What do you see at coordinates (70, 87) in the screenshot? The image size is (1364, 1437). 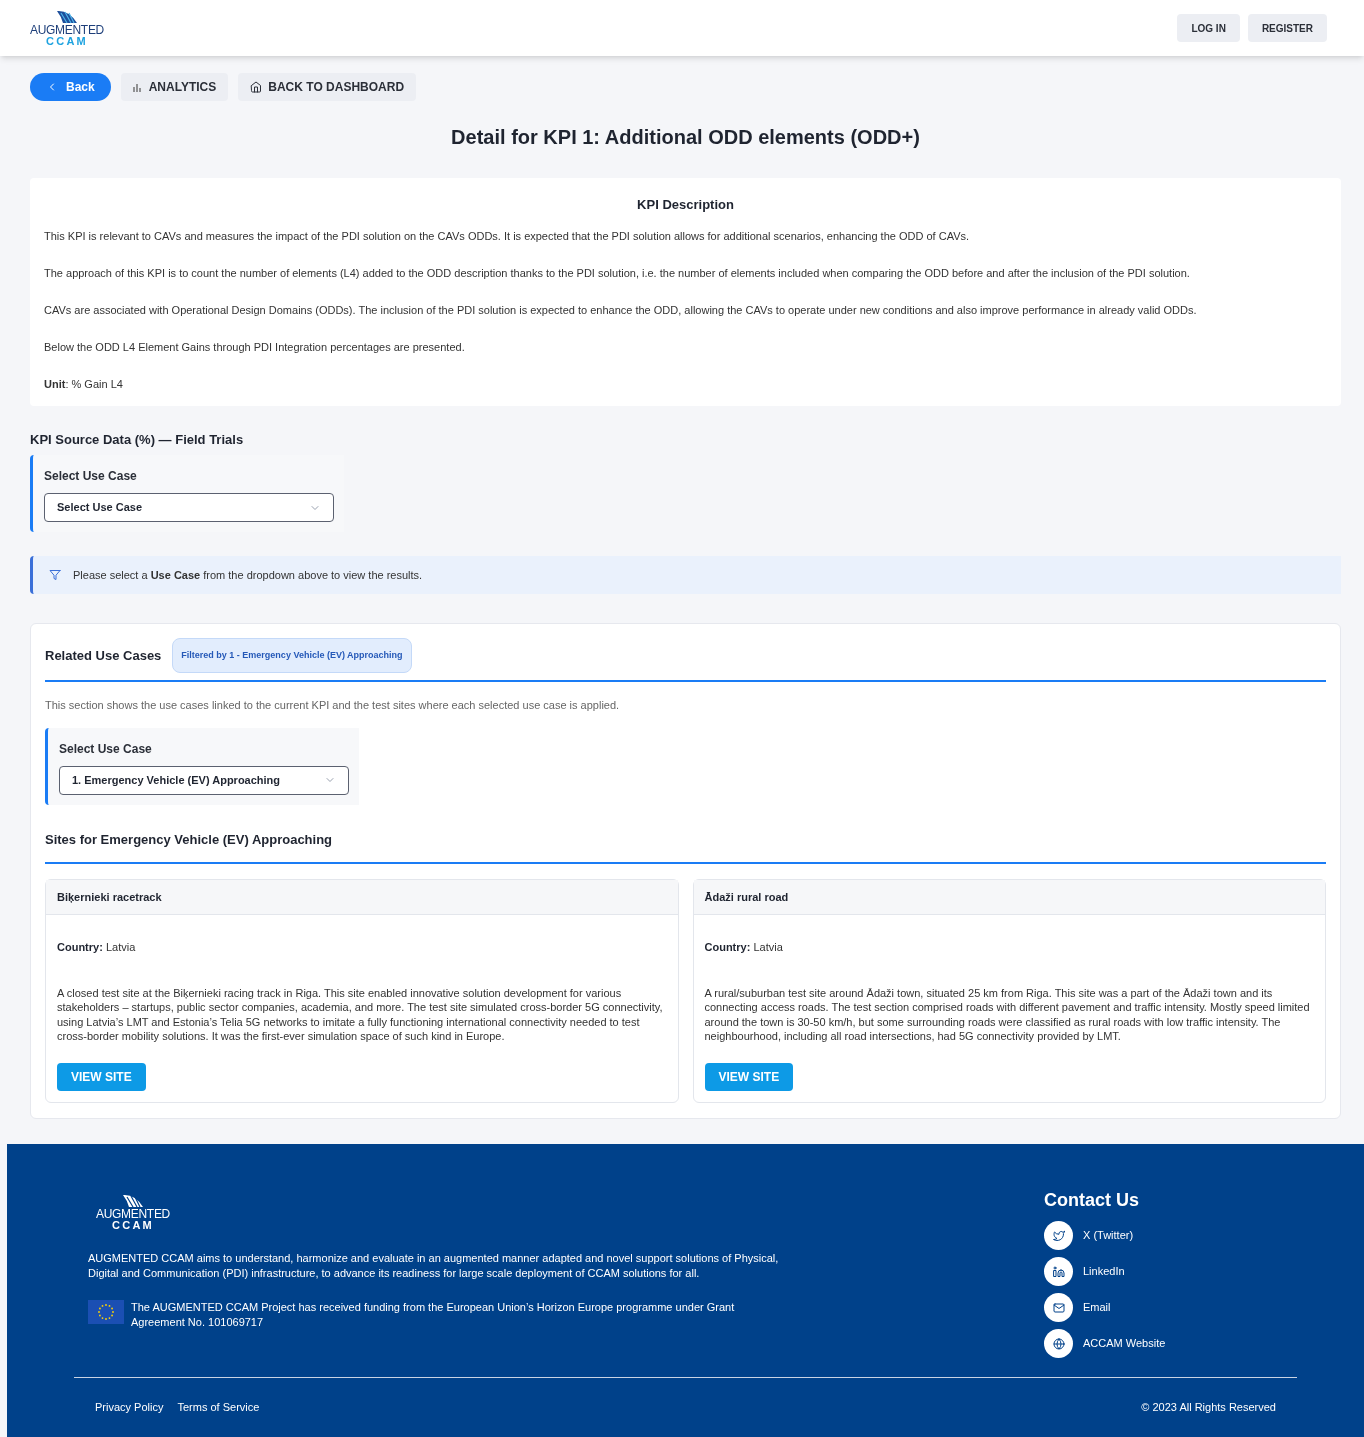 I see `back-button: Back` at bounding box center [70, 87].